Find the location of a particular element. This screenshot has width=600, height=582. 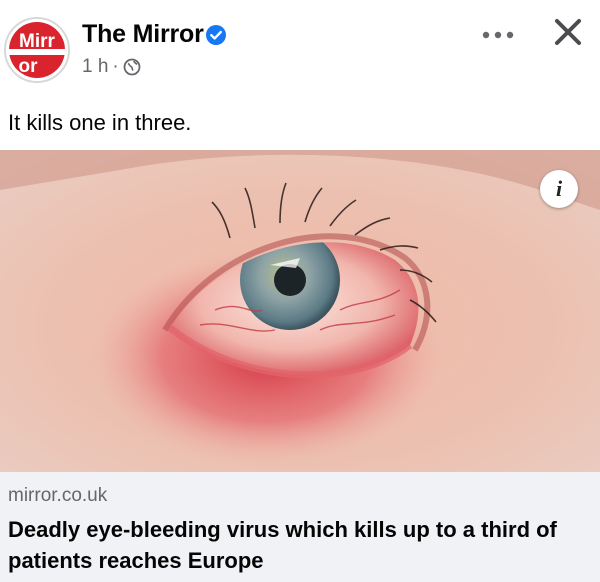

page-avatar: Mirr or is located at coordinates (37, 50).